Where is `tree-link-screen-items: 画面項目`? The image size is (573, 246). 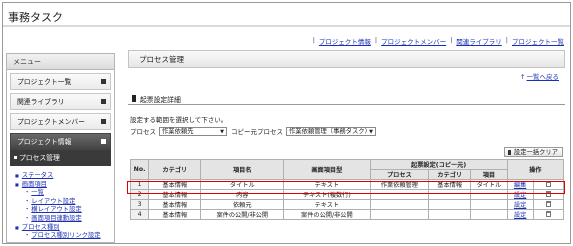
tree-link-screen-items: 画面項目 is located at coordinates (64, 185).